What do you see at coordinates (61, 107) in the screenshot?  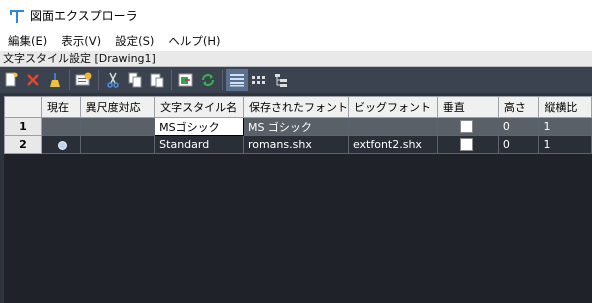 I see `header-current: 現在` at bounding box center [61, 107].